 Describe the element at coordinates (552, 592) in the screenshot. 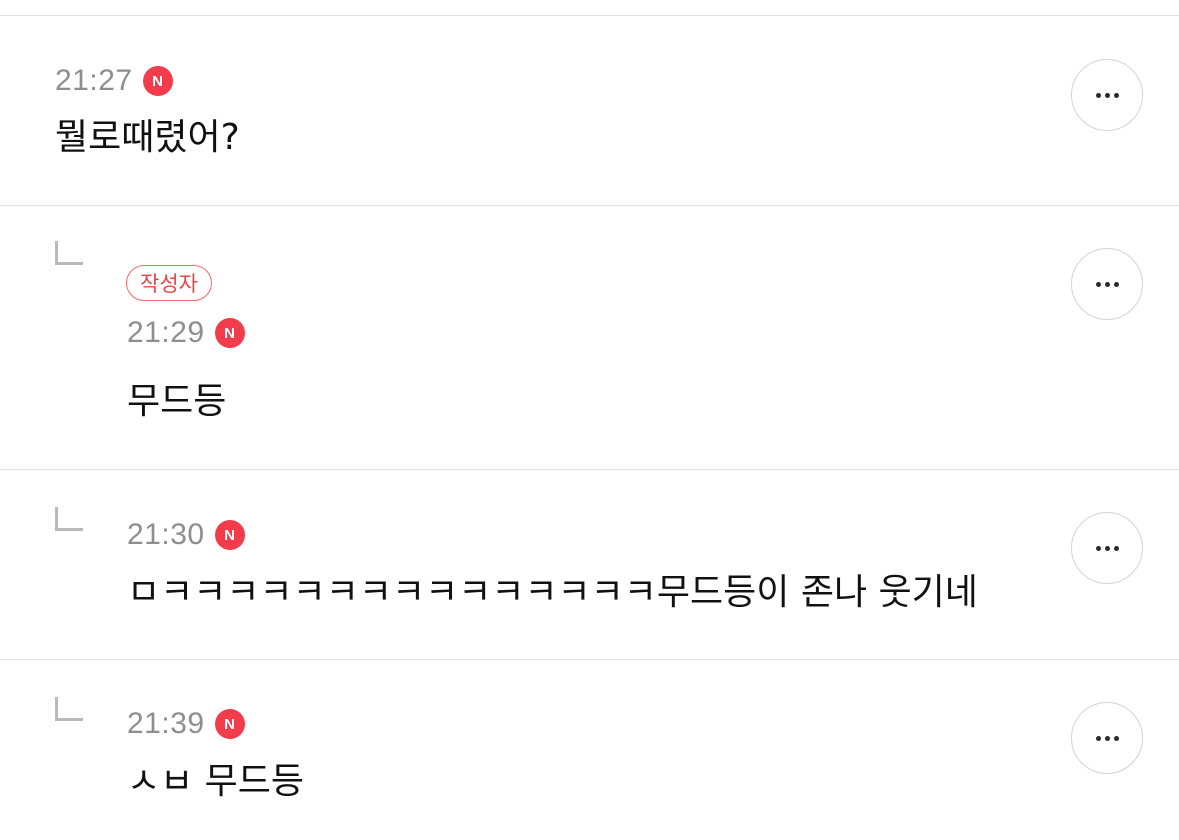

I see `comment-text: ㅁㅋㅋㅋㅋㅋㅋㅋㅋㅋㅋㅋㅋㅋㅋㅋ무드등이 존나 웃기네` at that location.